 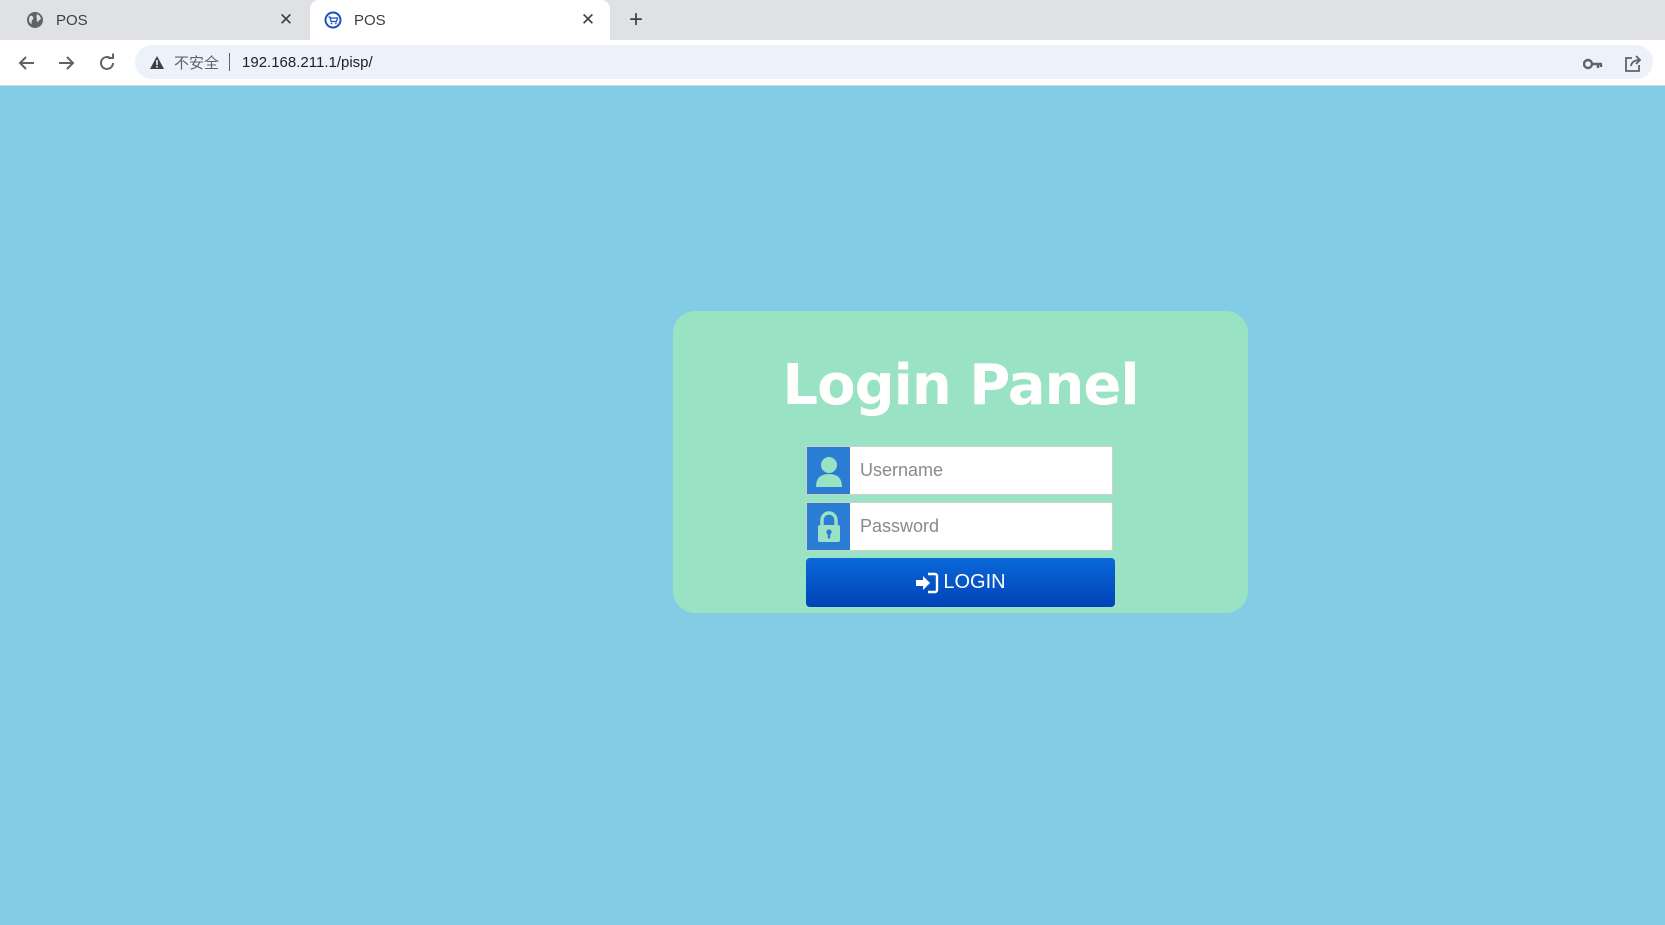 I want to click on share-icon, so click(x=1633, y=64).